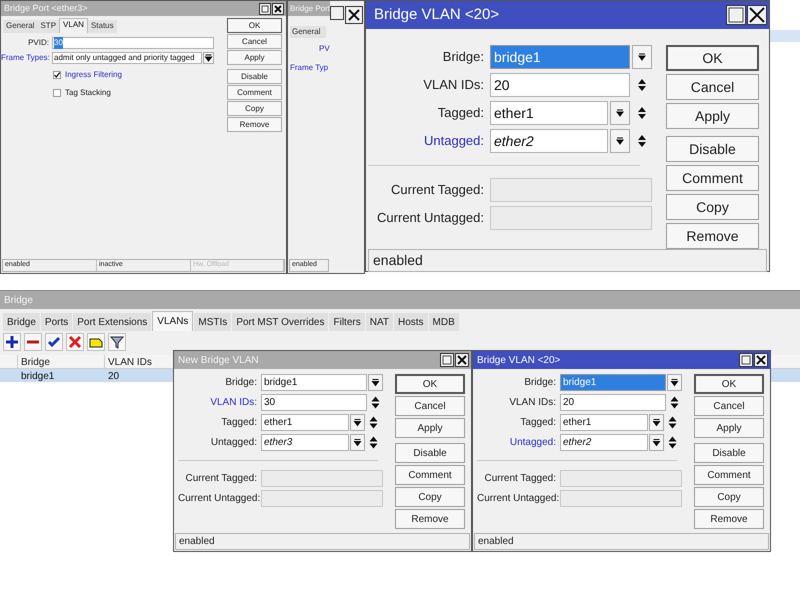  I want to click on window-title: Bridge, so click(18, 301).